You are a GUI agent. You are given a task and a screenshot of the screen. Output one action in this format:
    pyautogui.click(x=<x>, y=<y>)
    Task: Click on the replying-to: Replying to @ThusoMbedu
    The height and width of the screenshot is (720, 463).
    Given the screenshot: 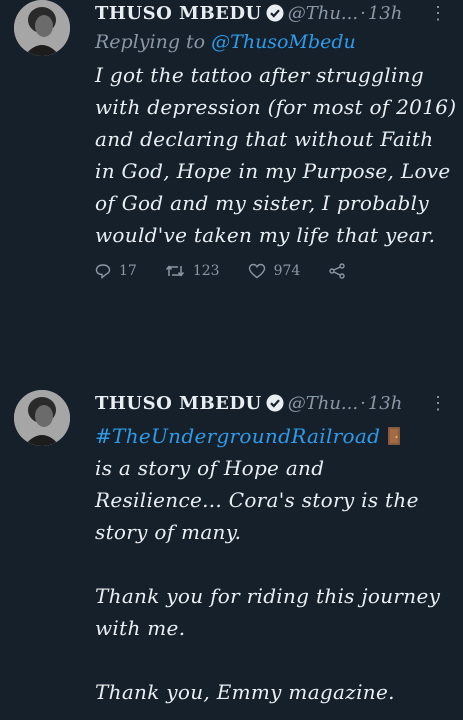 What is the action you would take?
    pyautogui.click(x=276, y=42)
    